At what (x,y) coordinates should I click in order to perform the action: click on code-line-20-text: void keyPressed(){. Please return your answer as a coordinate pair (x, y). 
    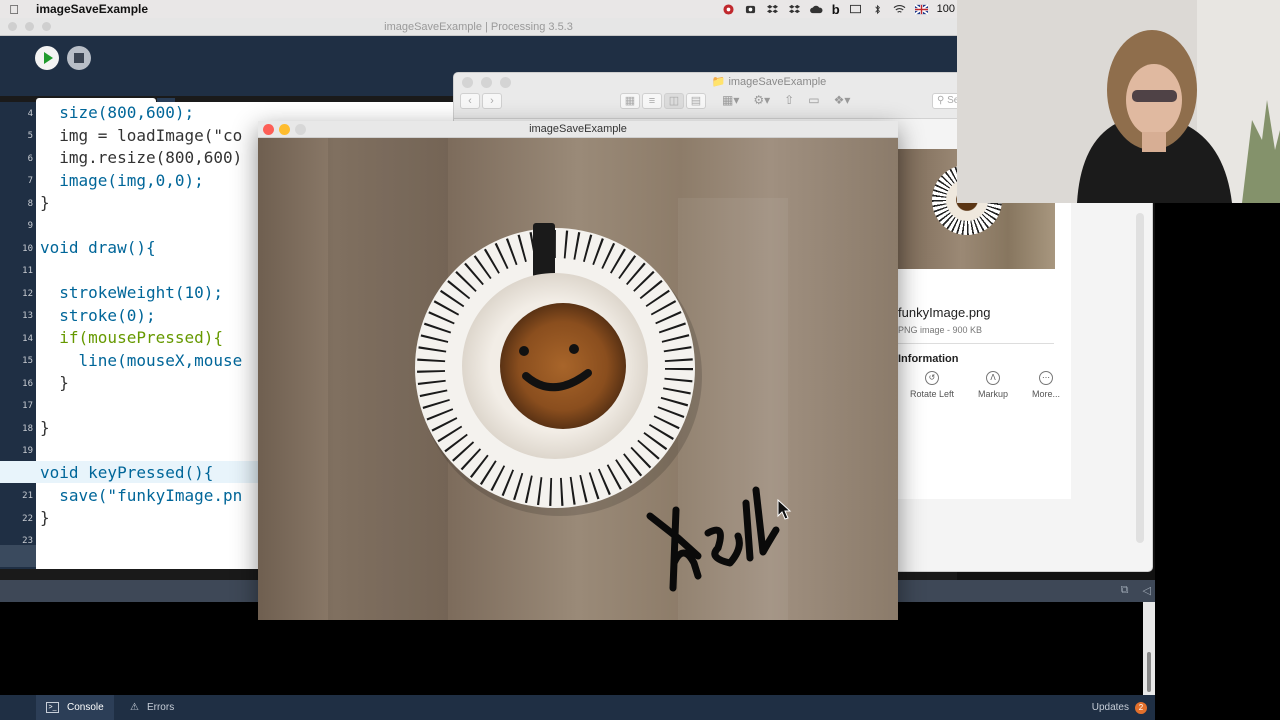
    Looking at the image, I should click on (127, 472).